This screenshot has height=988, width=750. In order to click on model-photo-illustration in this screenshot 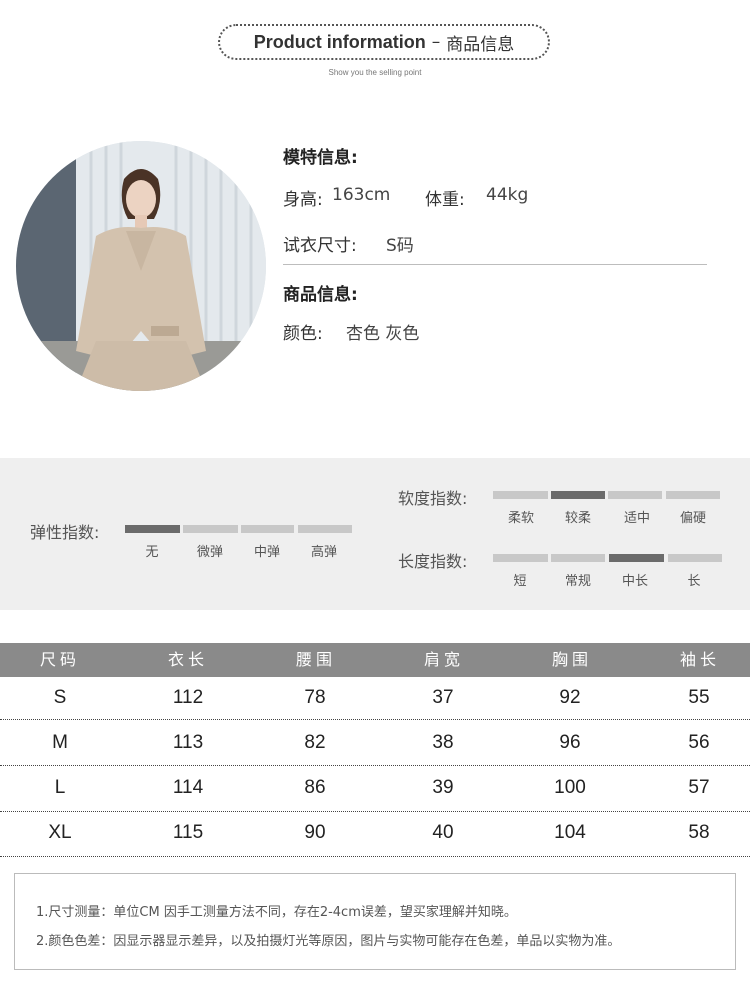, I will do `click(141, 266)`.